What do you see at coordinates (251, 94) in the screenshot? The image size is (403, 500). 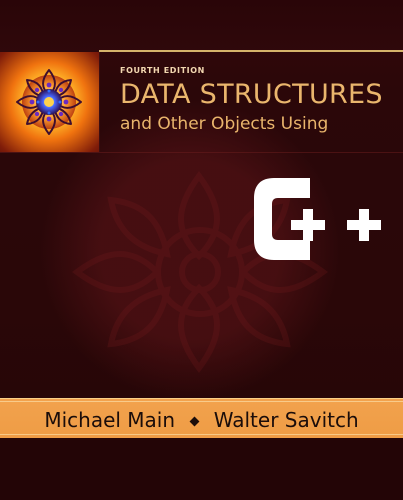 I see `book-title: DATA STRUCTURES` at bounding box center [251, 94].